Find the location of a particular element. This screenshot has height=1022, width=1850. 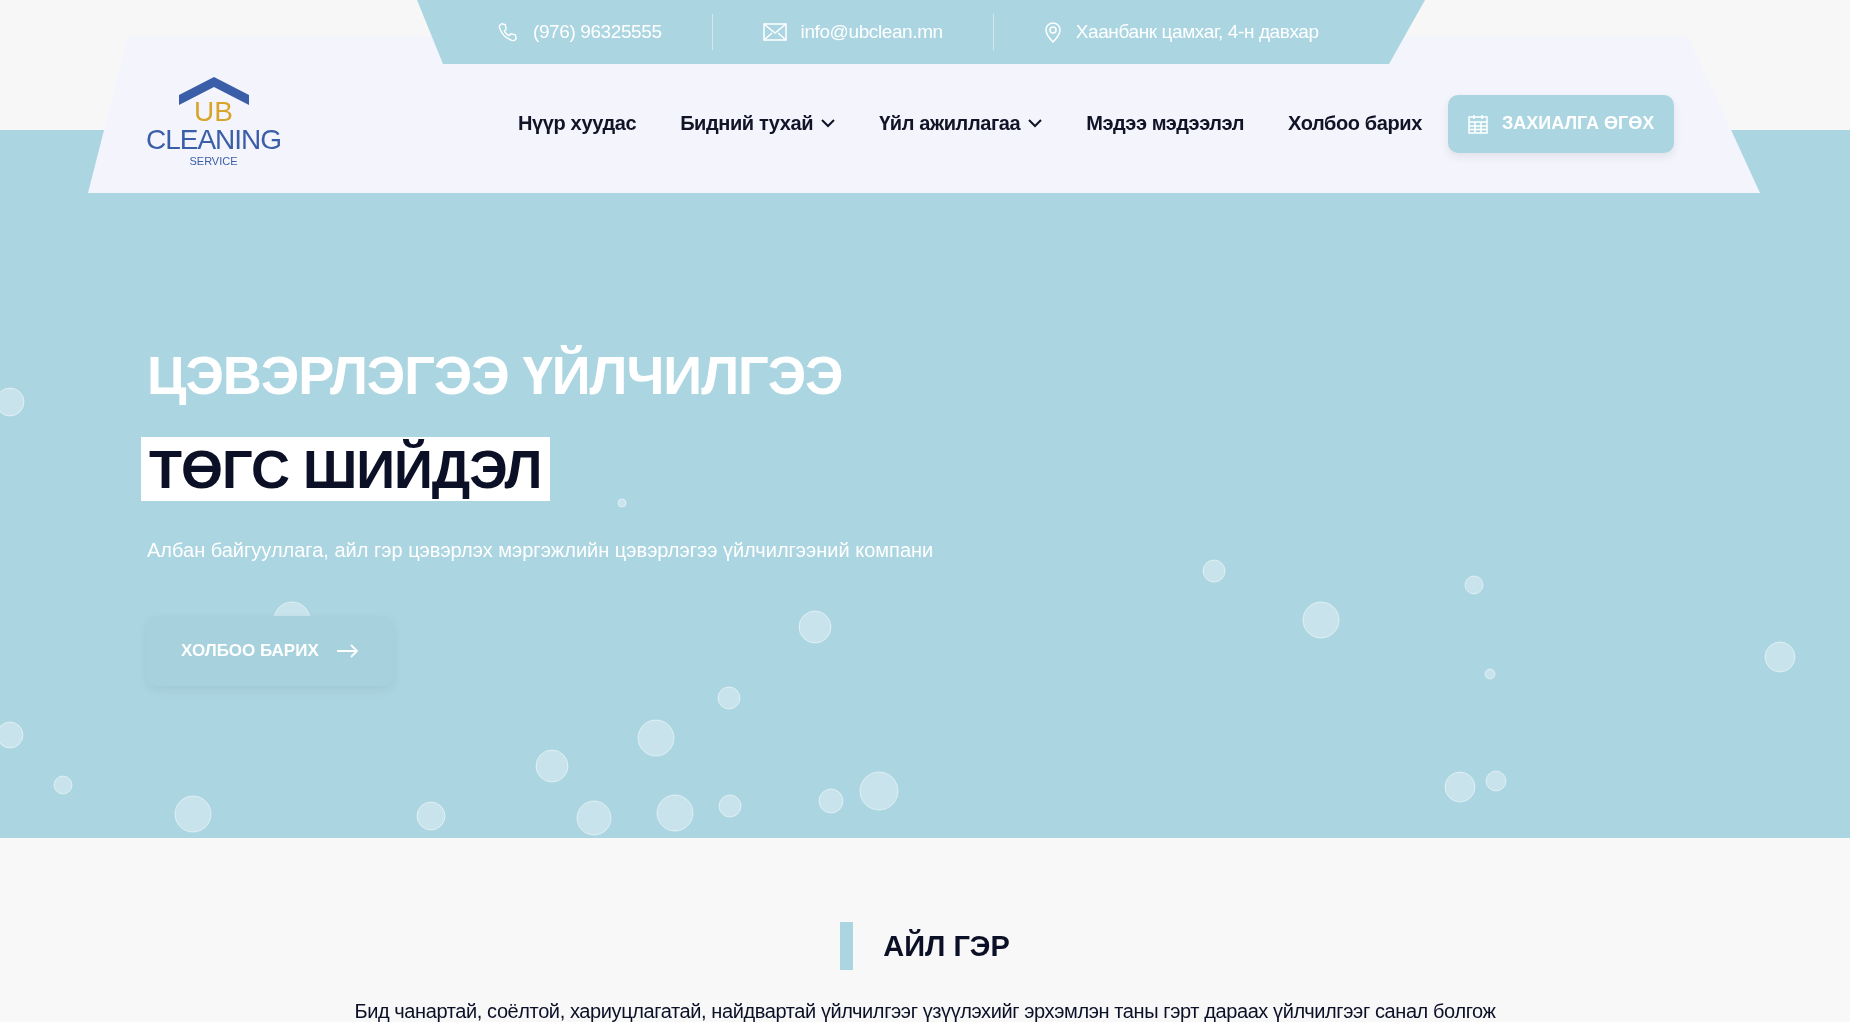

nav-link: Холбоо барих is located at coordinates (1355, 123).